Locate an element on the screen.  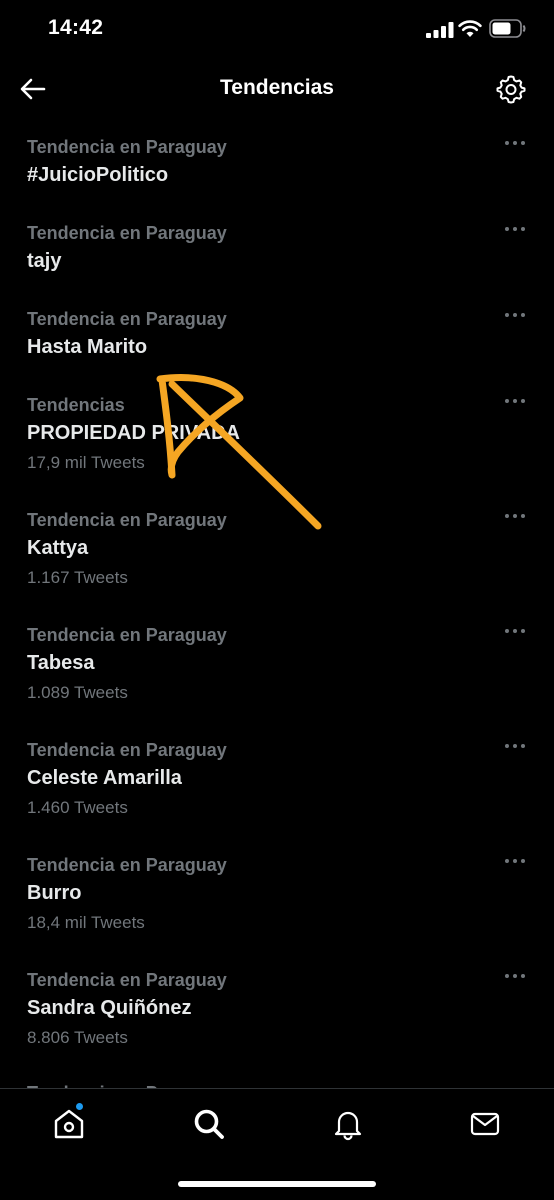
trend-item: Tendencia en Paraguay #JuicioPolitico is located at coordinates (277, 167).